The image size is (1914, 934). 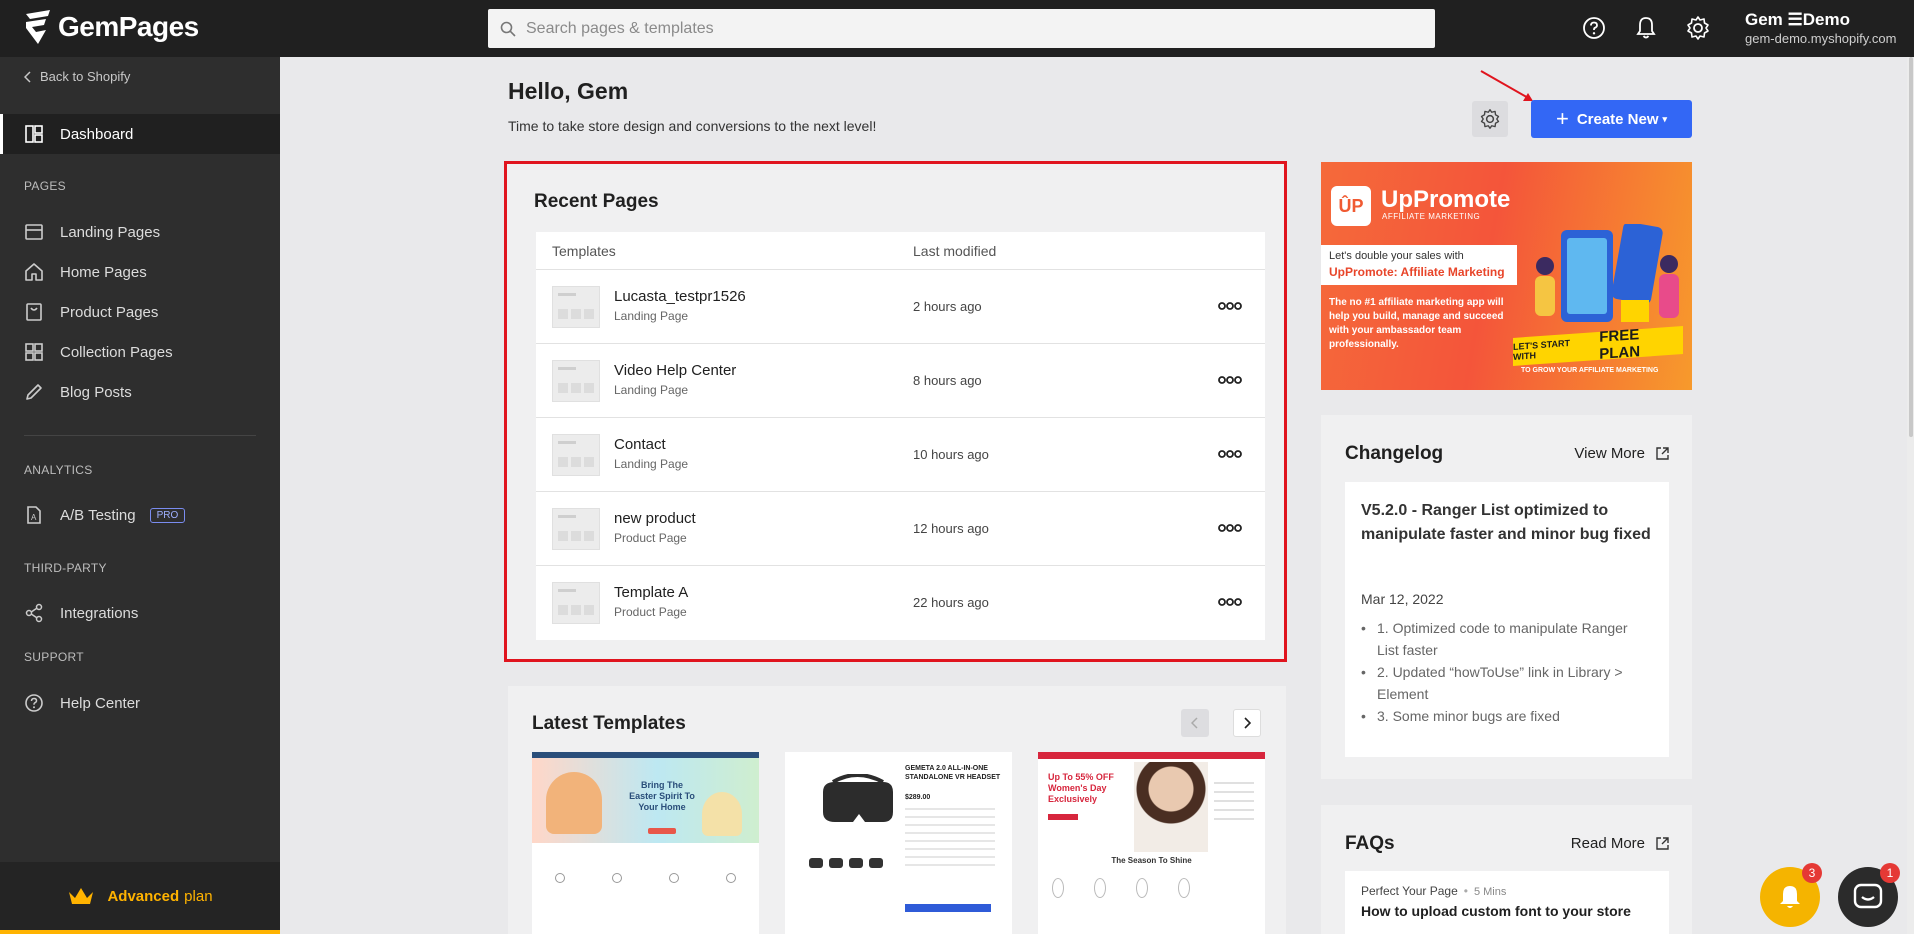 What do you see at coordinates (140, 312) in the screenshot?
I see `sidebar-item-product-pages: Product Pages` at bounding box center [140, 312].